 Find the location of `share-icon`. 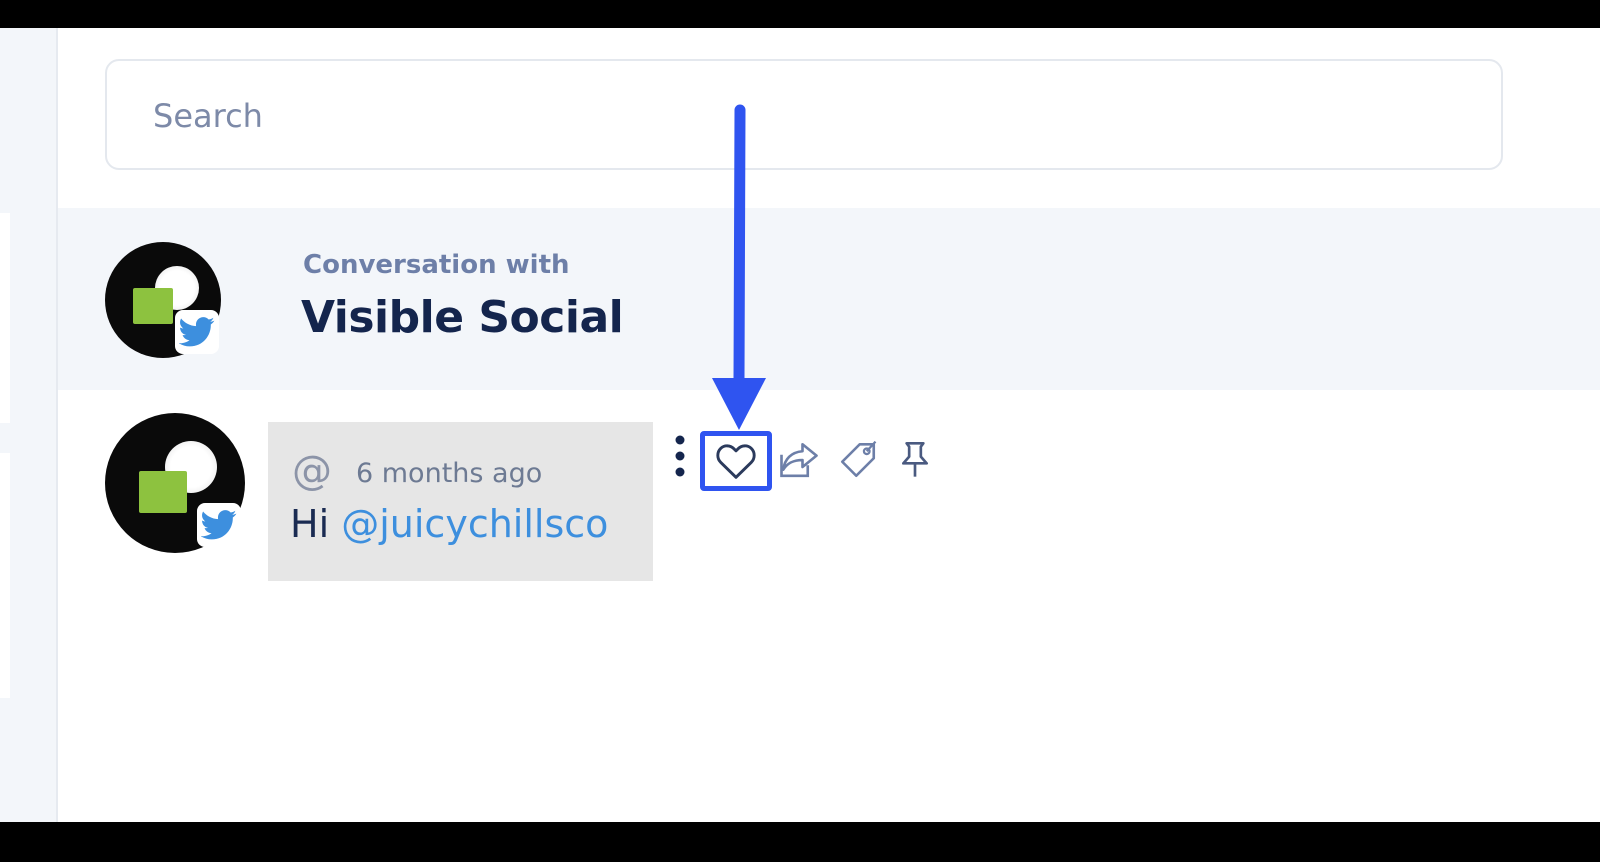

share-icon is located at coordinates (799, 460).